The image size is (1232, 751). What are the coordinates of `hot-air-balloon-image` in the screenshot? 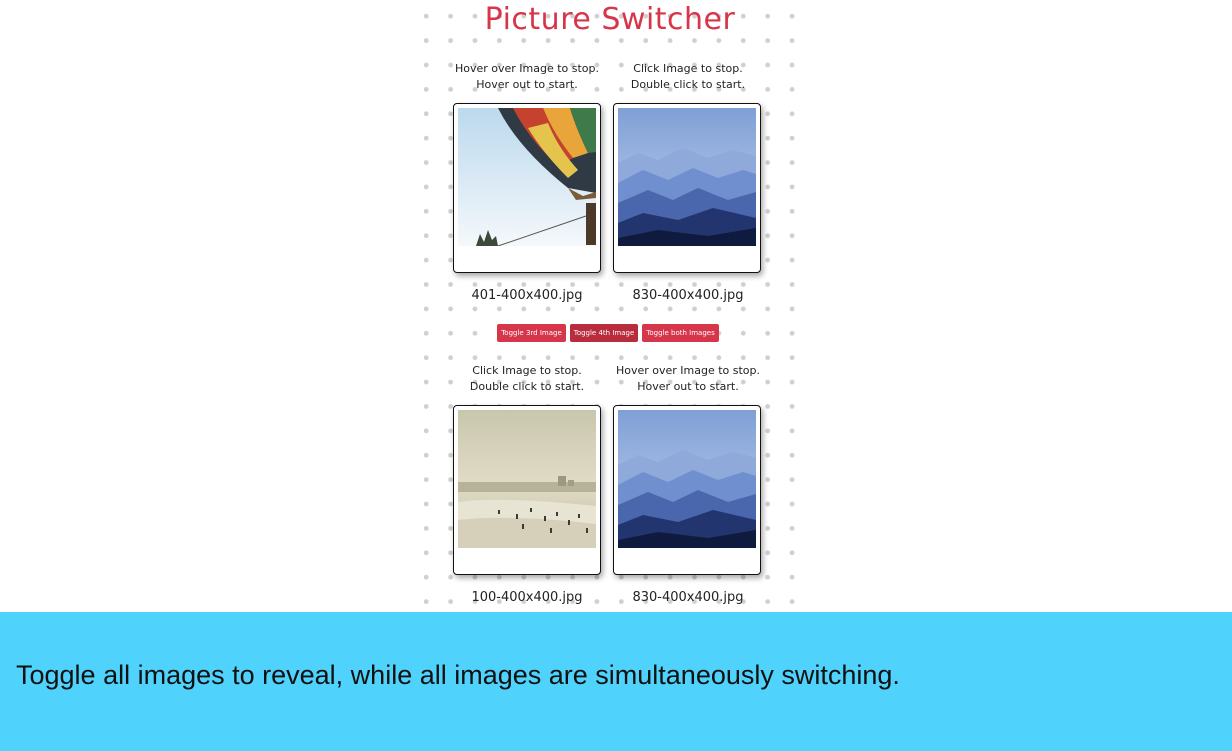 It's located at (527, 177).